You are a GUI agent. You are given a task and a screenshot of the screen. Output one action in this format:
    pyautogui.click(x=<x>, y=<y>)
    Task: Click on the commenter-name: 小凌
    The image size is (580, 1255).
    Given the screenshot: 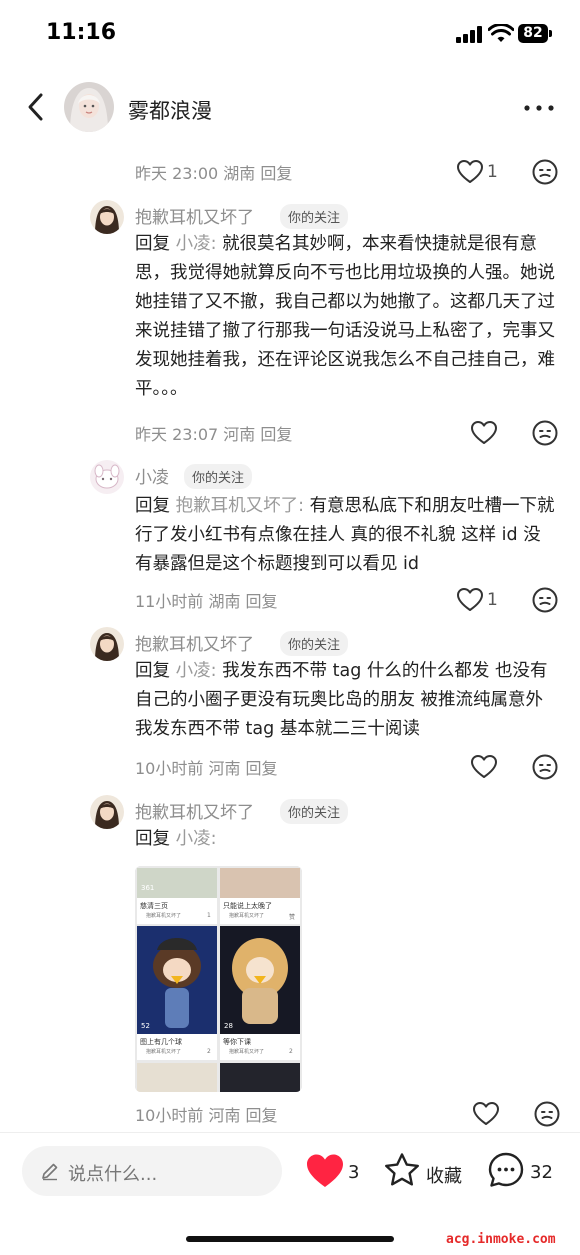 What is the action you would take?
    pyautogui.click(x=152, y=475)
    